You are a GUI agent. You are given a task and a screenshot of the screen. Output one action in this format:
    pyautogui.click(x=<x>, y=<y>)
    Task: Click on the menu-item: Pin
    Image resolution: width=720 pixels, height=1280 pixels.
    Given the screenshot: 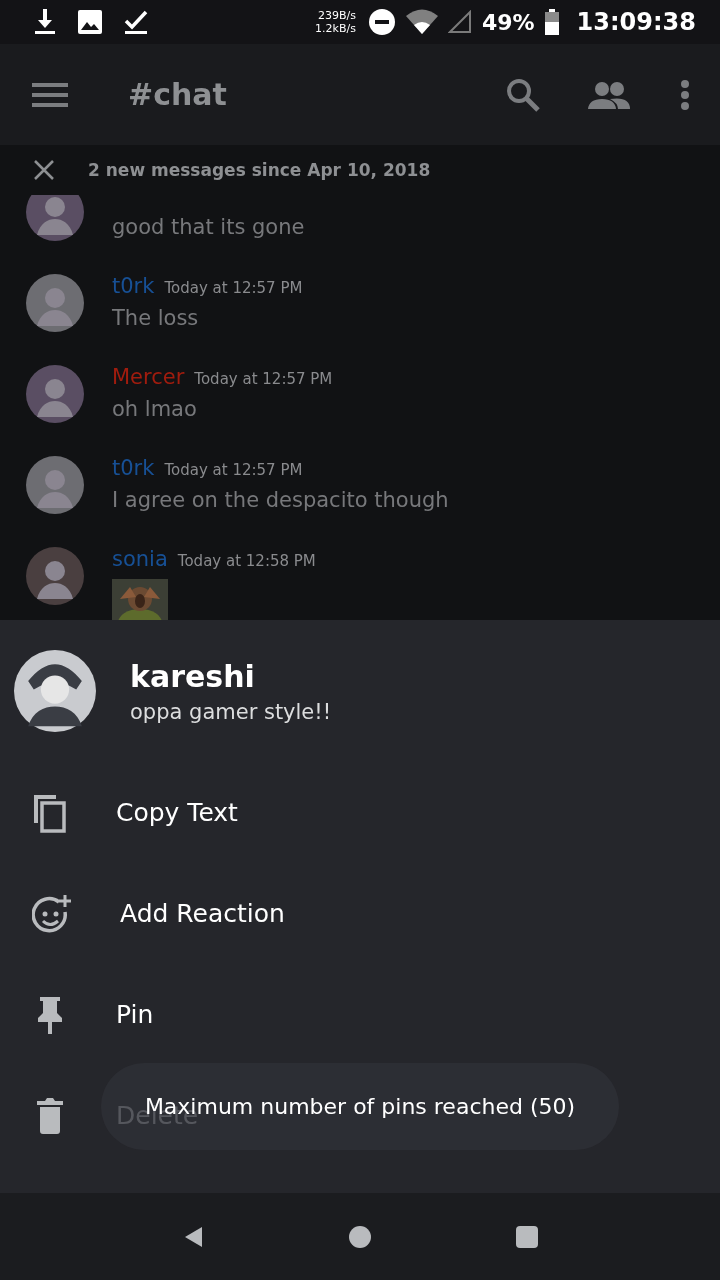 What is the action you would take?
    pyautogui.click(x=360, y=1014)
    